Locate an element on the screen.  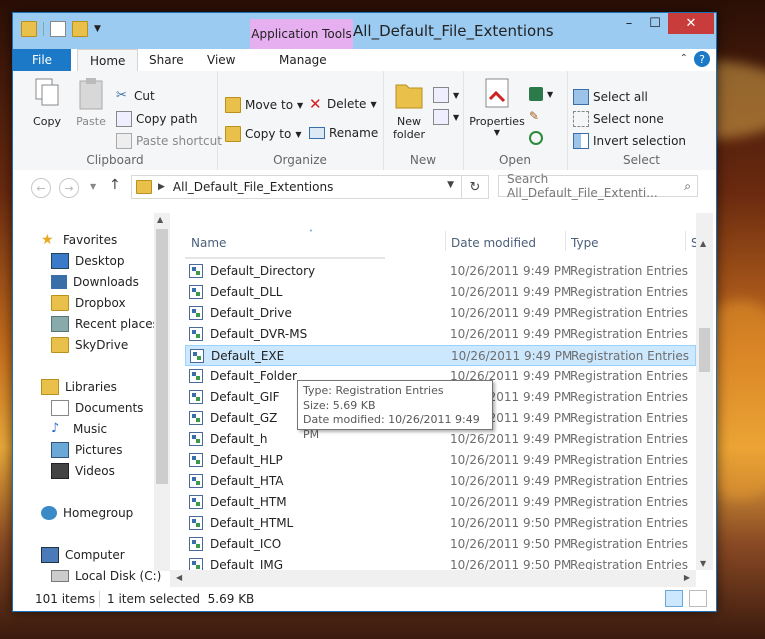
file-name: Default_DVR-MS is located at coordinates (259, 334).